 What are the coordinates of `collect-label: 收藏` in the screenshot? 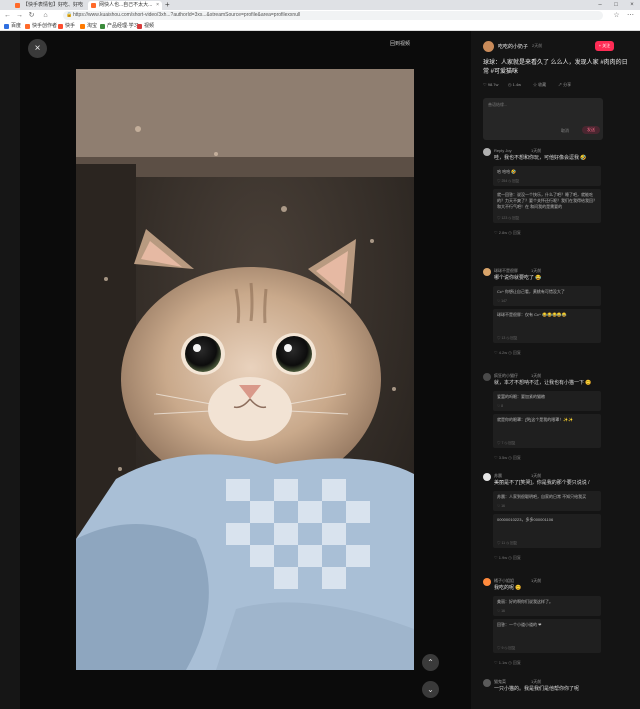 It's located at (542, 84).